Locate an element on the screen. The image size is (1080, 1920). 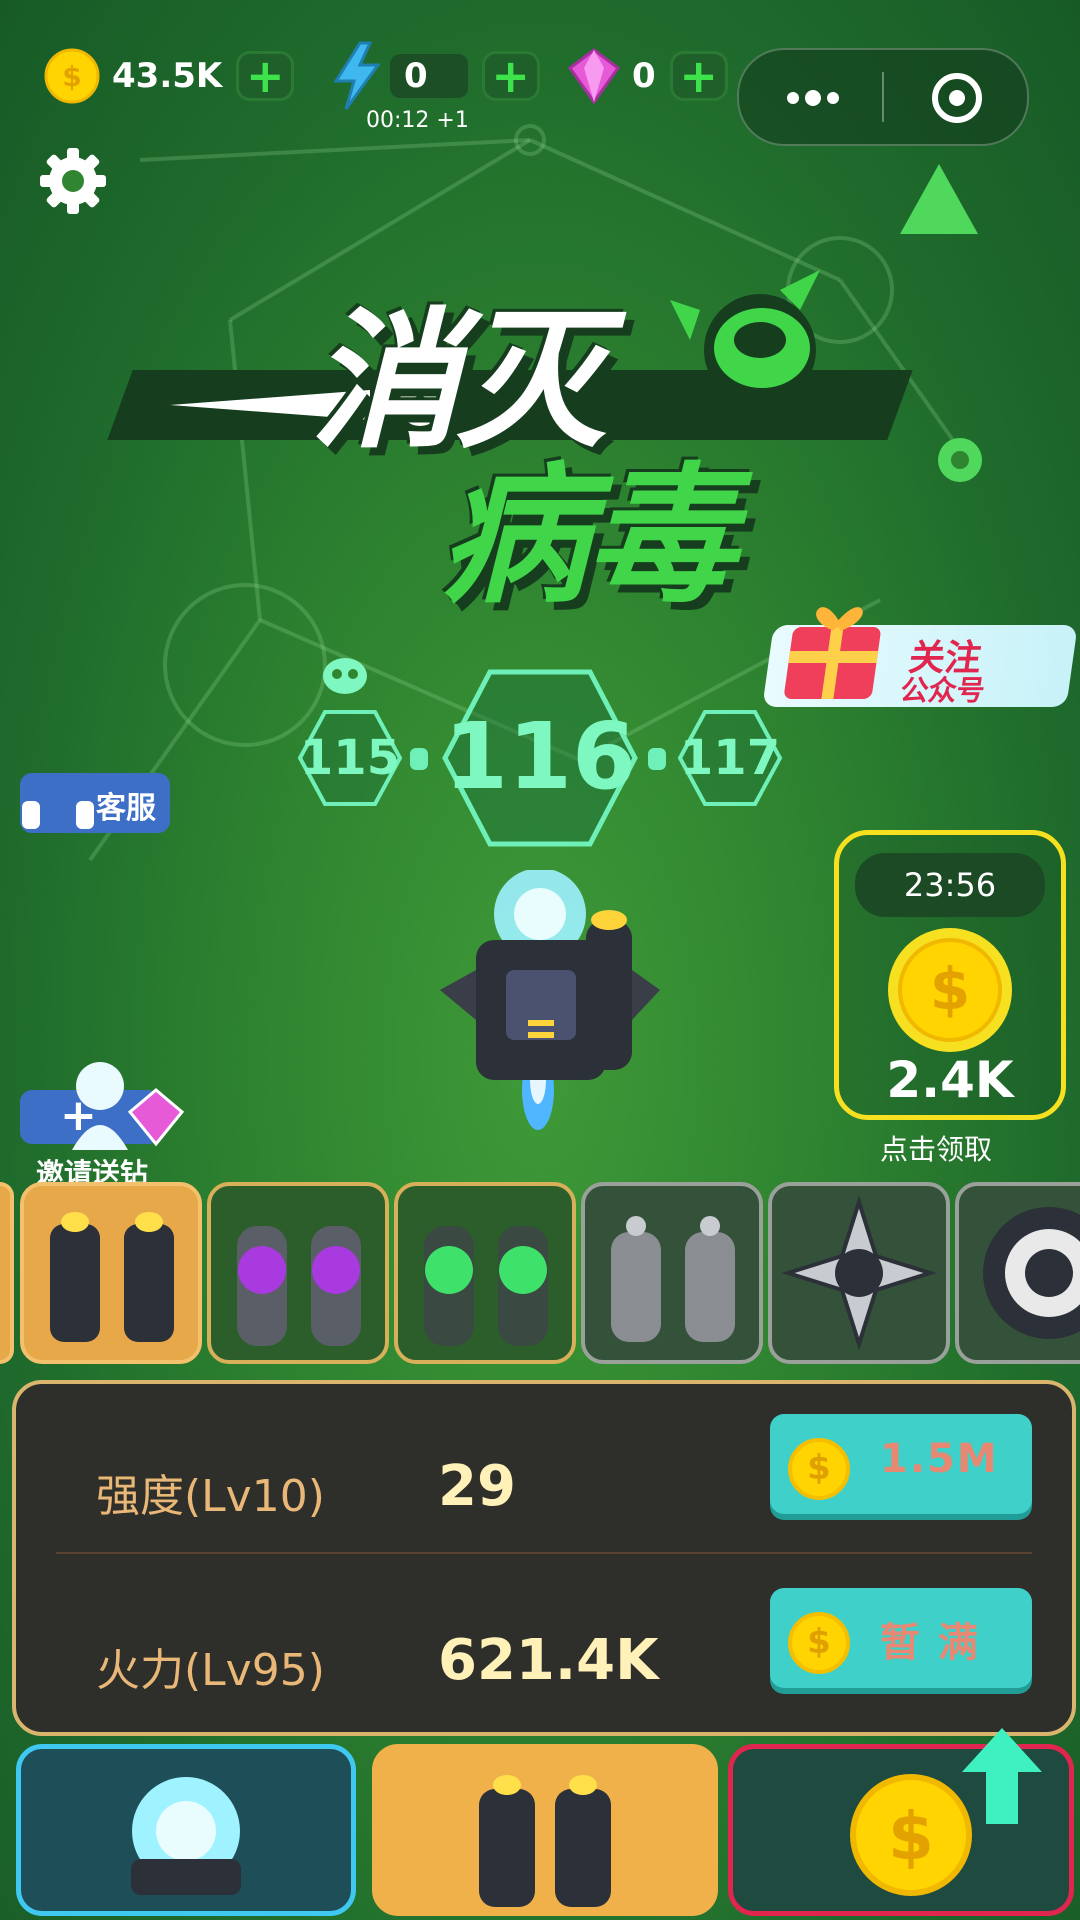
weapon-slot-partial is located at coordinates (7, 1273).